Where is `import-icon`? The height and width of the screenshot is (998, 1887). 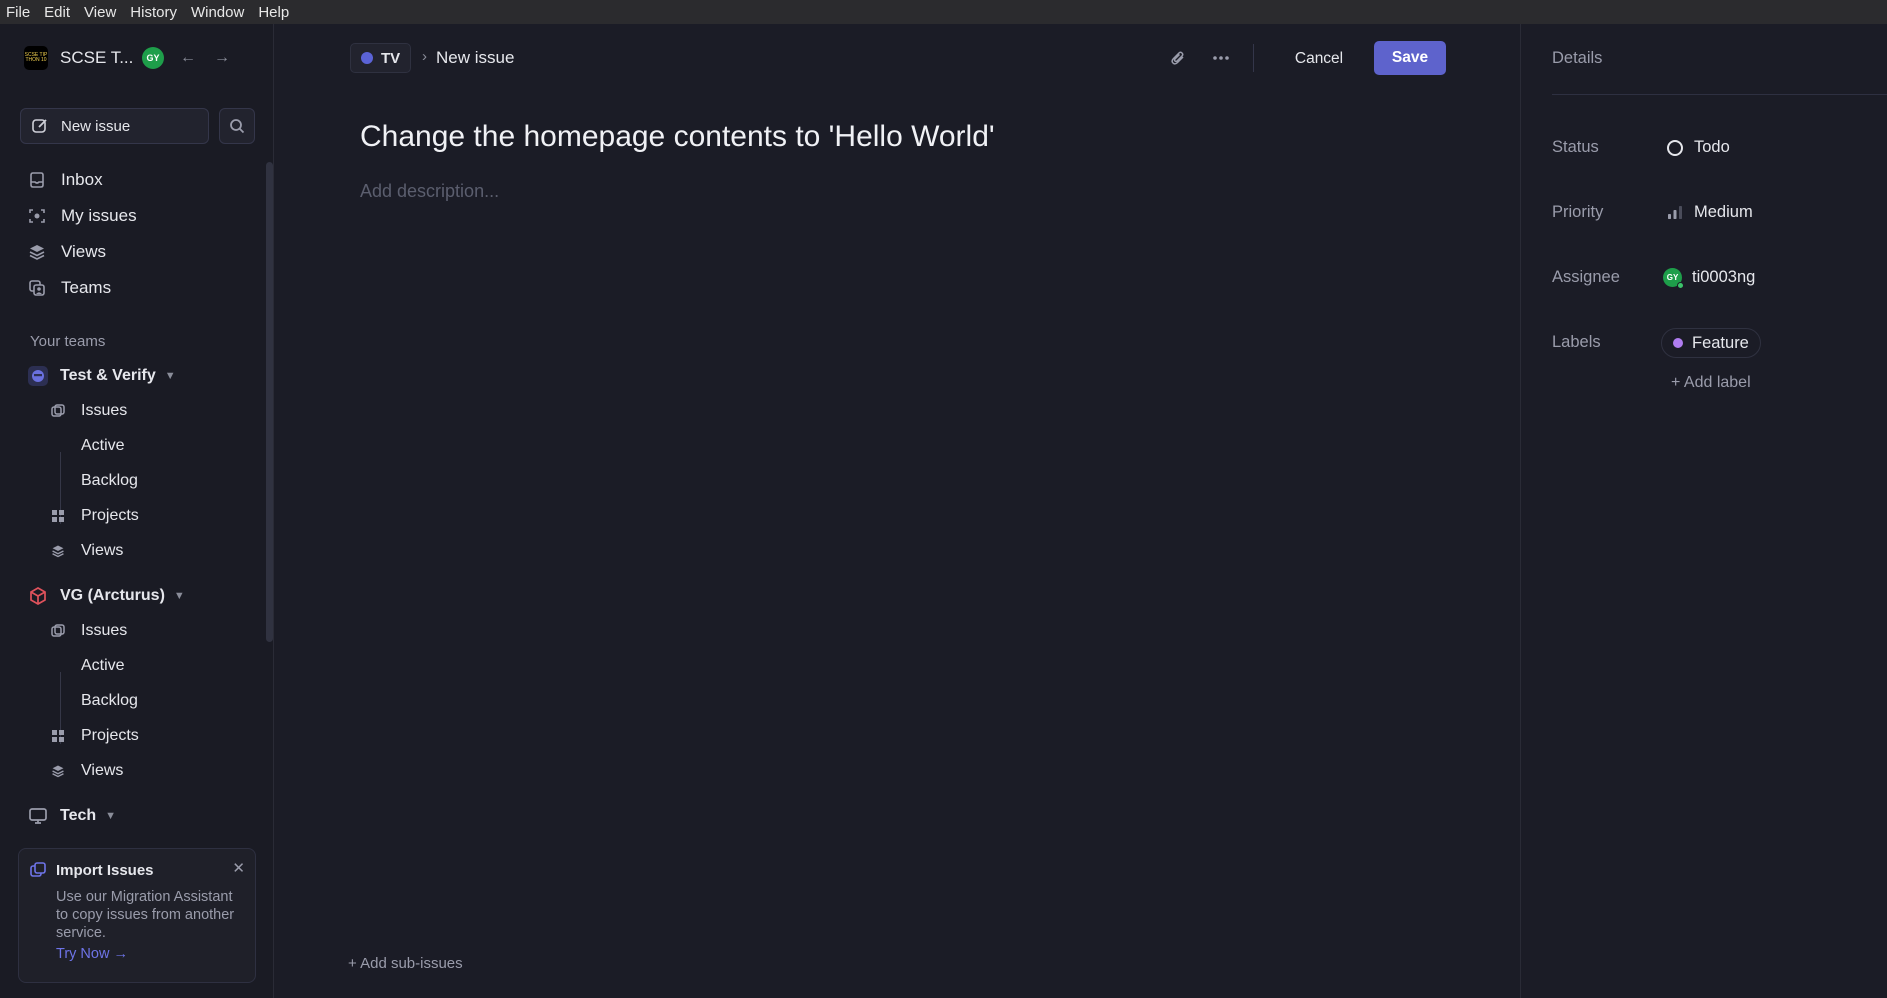 import-icon is located at coordinates (38, 872).